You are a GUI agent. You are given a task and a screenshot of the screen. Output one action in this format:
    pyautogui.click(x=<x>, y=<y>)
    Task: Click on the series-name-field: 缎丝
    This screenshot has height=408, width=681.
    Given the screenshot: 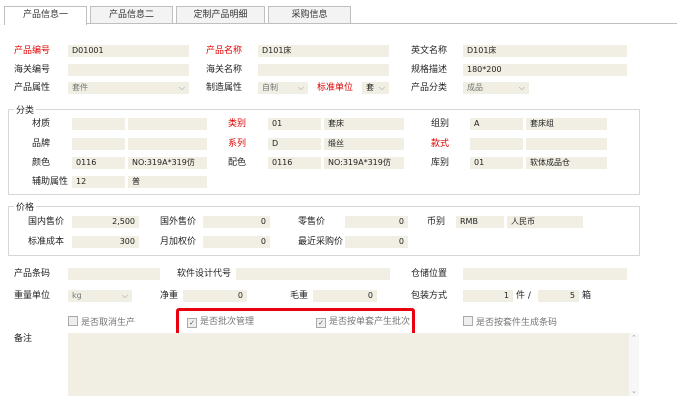 What is the action you would take?
    pyautogui.click(x=364, y=144)
    